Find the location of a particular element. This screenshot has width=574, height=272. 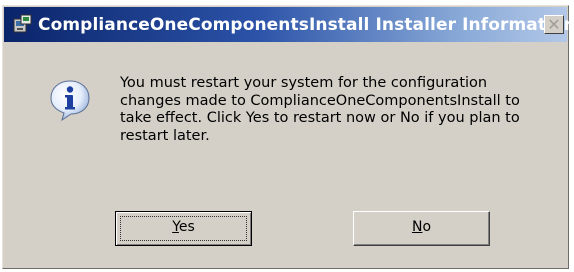

no-button-label: No is located at coordinates (421, 227).